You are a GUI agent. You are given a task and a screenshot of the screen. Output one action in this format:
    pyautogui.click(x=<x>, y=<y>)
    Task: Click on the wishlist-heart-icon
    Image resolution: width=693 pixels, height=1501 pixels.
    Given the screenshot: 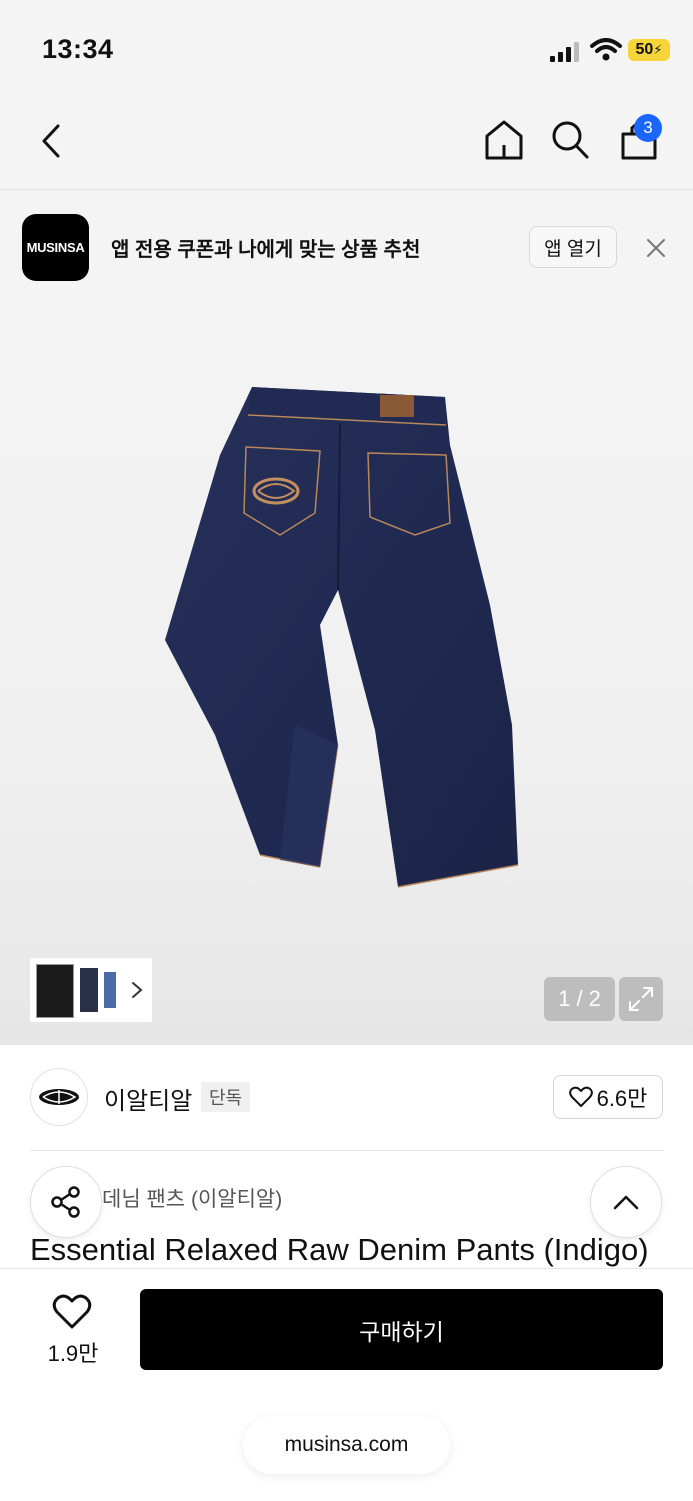 What is the action you would take?
    pyautogui.click(x=72, y=1312)
    